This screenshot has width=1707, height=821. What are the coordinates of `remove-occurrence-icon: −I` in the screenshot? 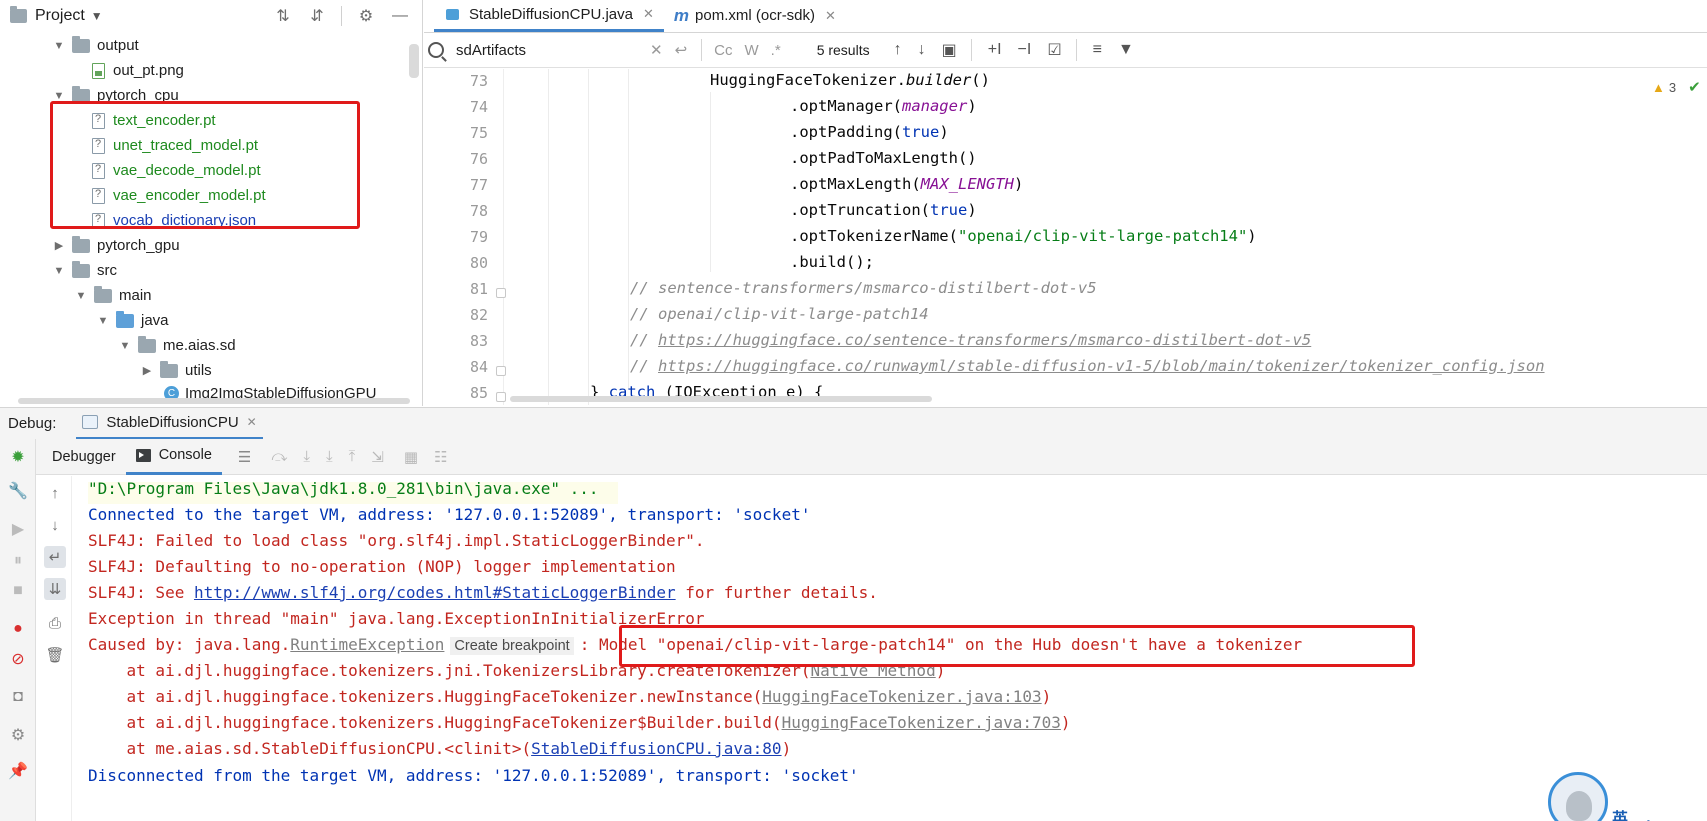 It's located at (1025, 50).